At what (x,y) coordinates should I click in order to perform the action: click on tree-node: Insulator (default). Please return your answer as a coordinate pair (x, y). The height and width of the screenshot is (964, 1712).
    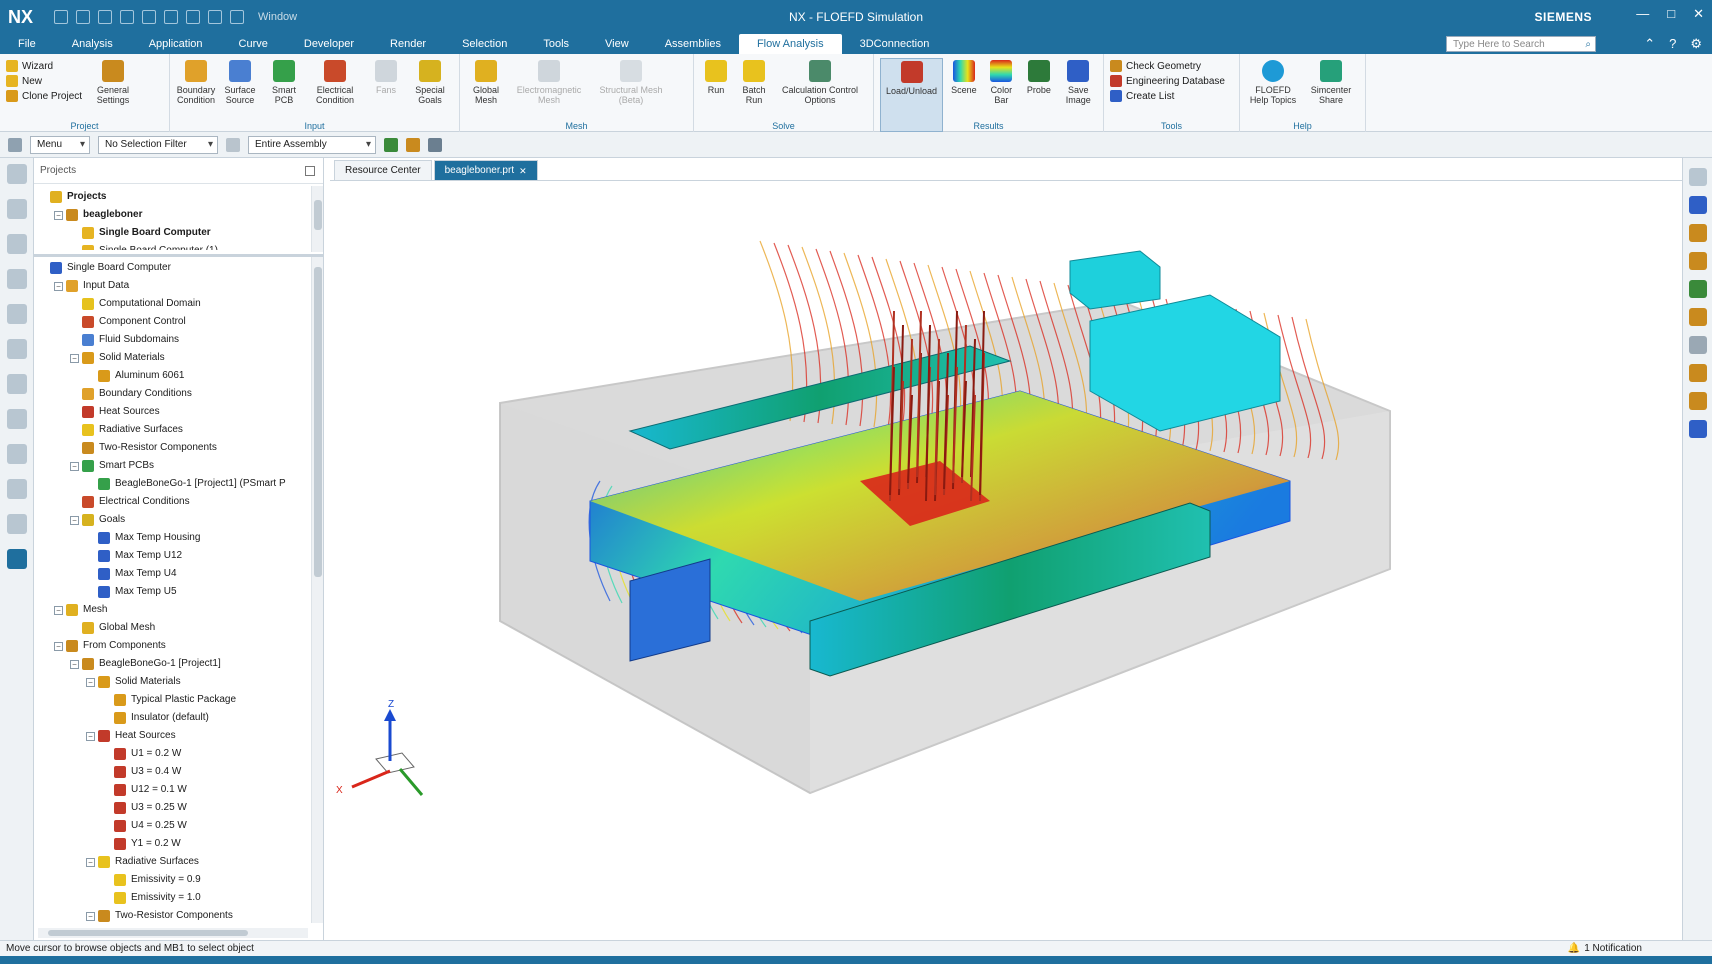
    Looking at the image, I should click on (172, 718).